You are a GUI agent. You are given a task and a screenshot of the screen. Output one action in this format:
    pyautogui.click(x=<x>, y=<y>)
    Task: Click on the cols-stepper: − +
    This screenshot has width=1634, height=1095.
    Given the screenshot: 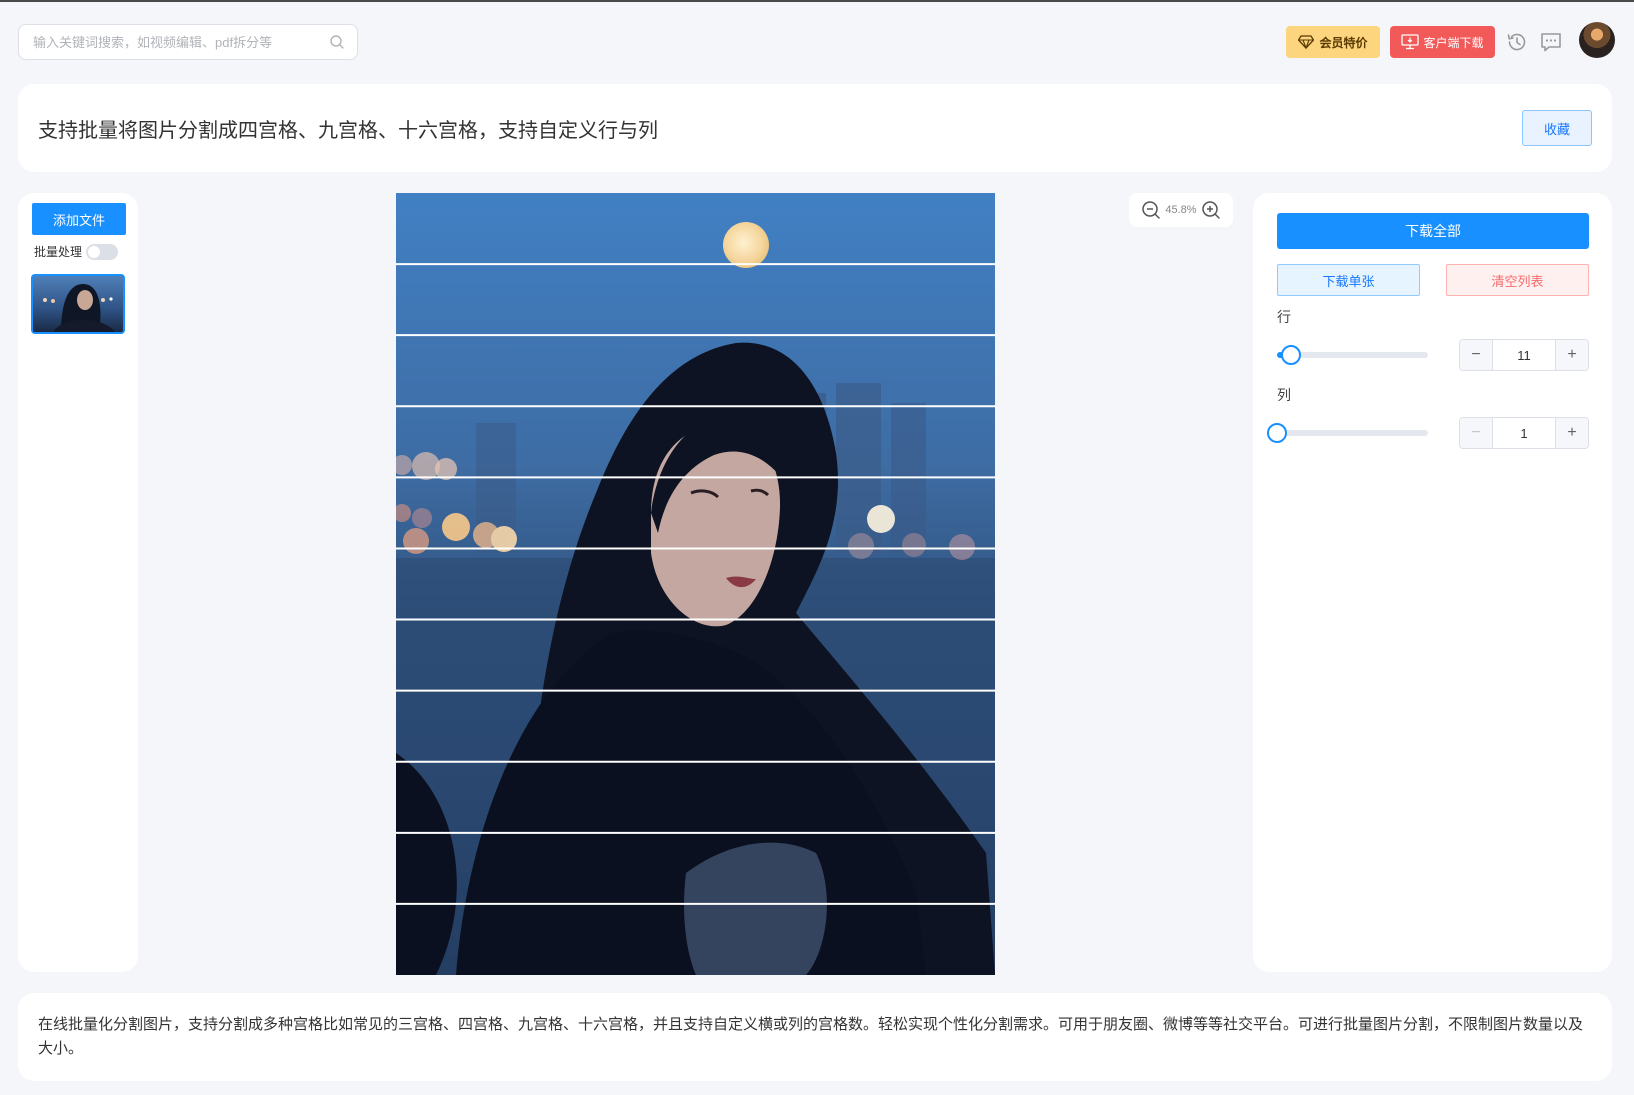 What is the action you would take?
    pyautogui.click(x=1524, y=433)
    